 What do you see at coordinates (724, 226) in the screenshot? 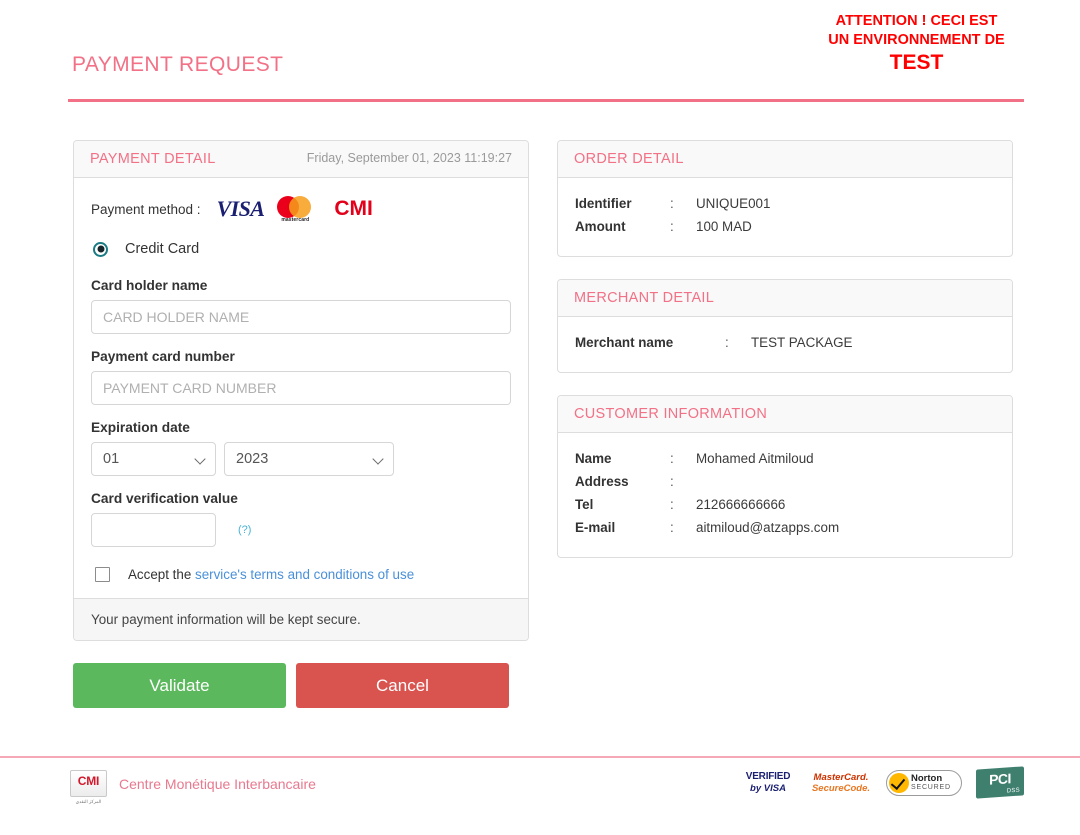
I see `row-value: 100 MAD` at bounding box center [724, 226].